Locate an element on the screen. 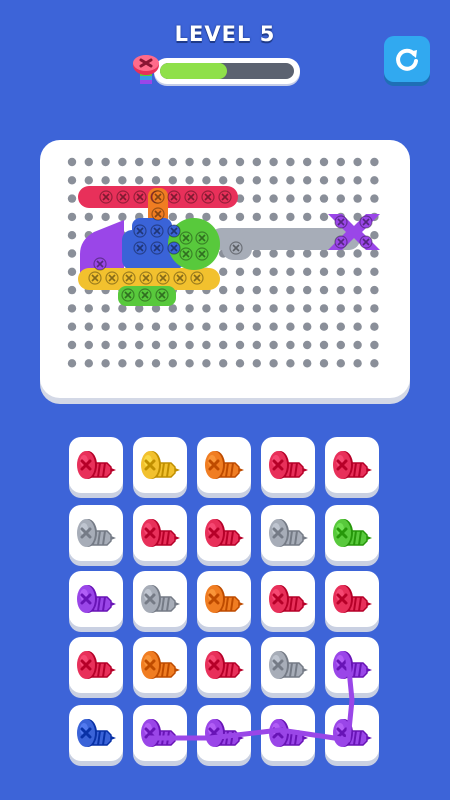 The height and width of the screenshot is (800, 450). blue-screw-icon is located at coordinates (96, 733).